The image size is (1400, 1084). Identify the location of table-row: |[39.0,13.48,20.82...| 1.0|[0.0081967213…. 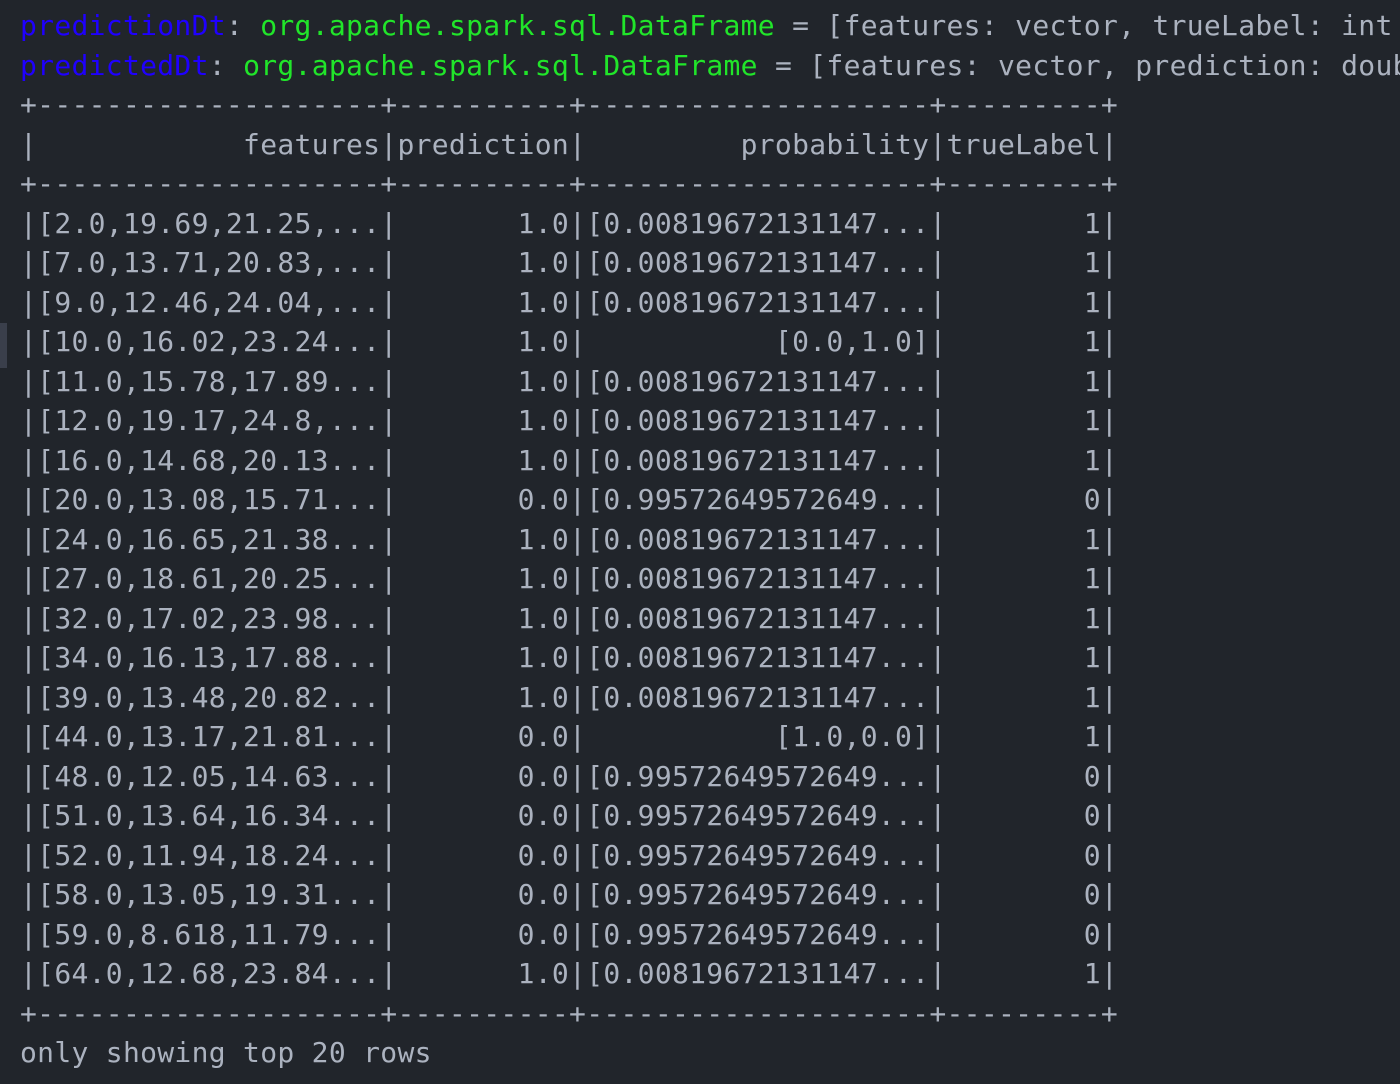
(569, 697).